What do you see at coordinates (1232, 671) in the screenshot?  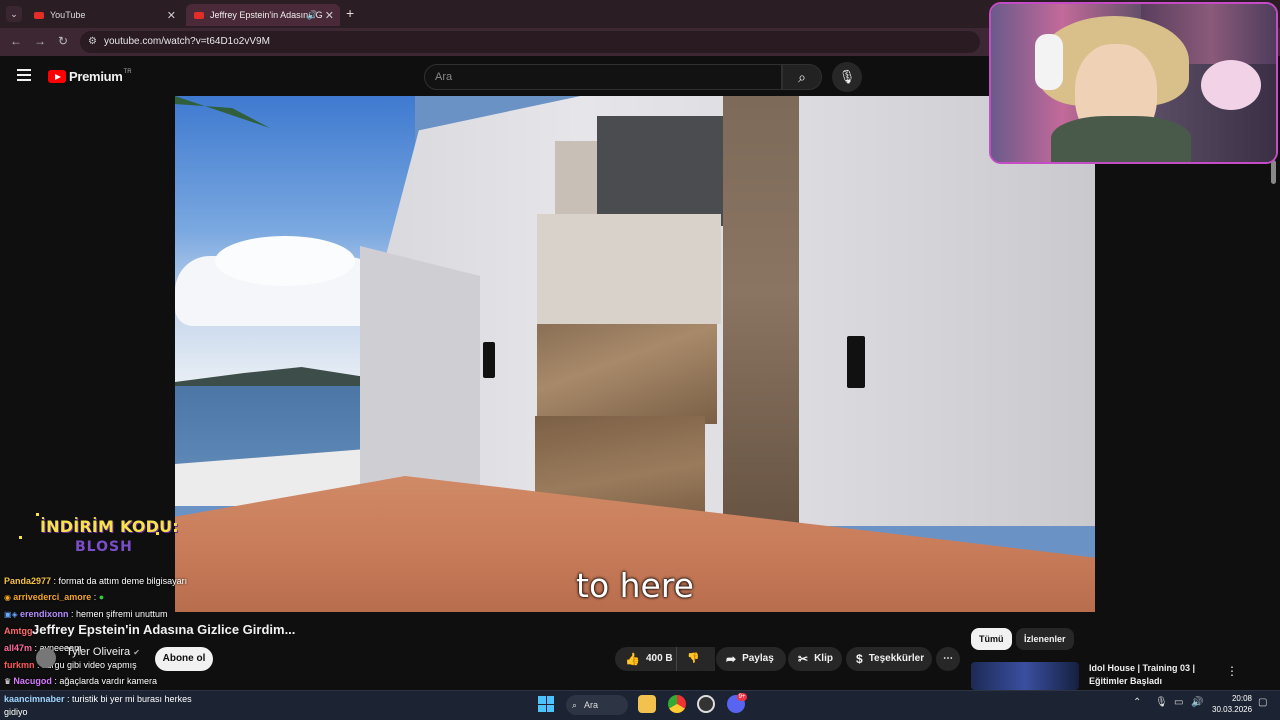 I see `recommendation-menu-icon: ⋮` at bounding box center [1232, 671].